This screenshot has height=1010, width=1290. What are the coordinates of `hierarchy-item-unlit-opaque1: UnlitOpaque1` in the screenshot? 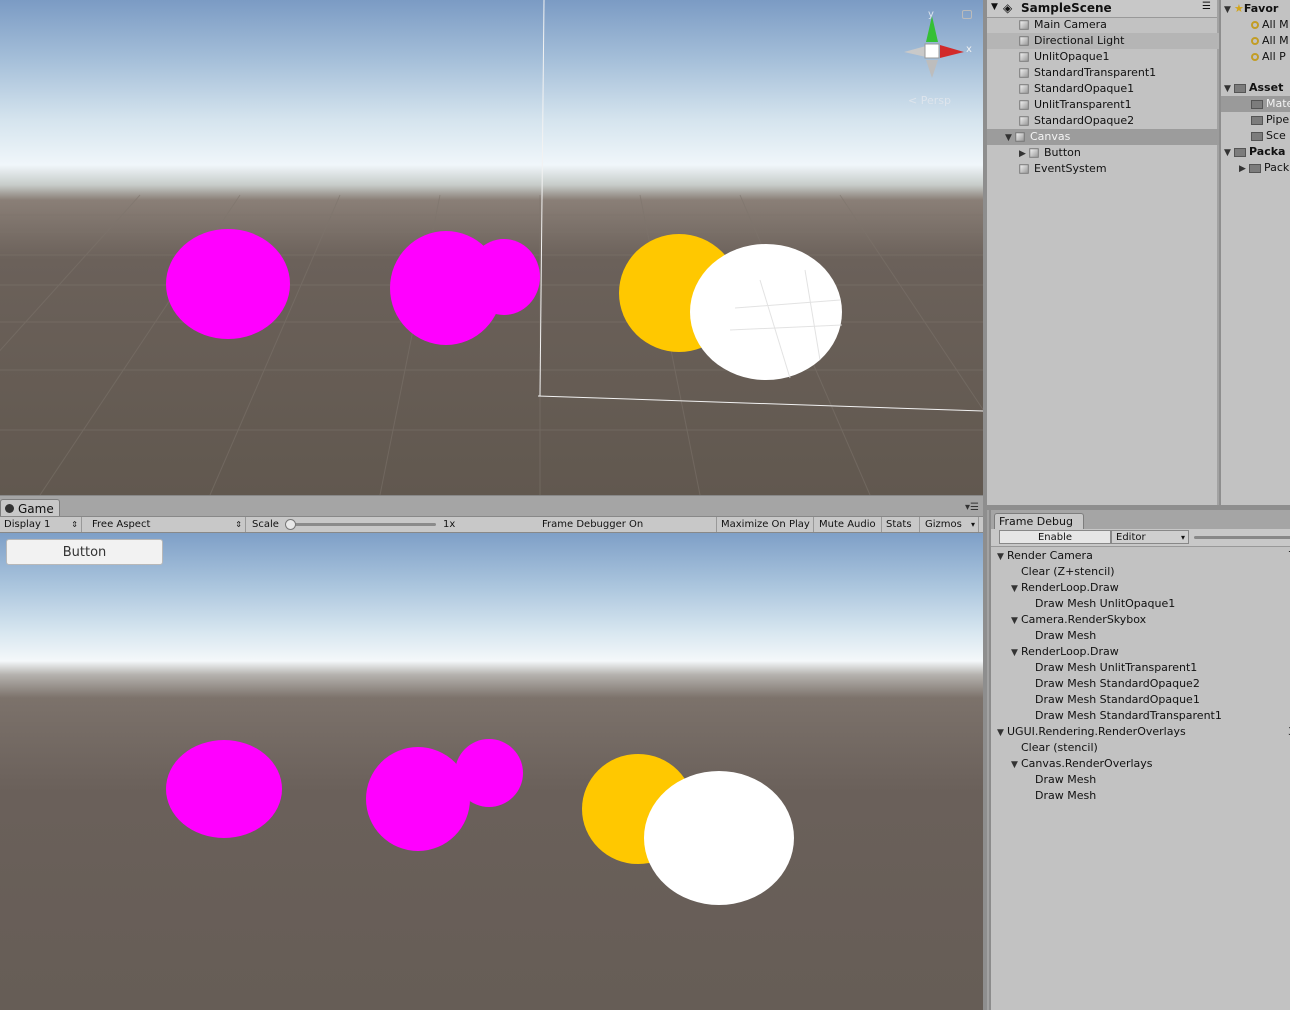 It's located at (1118, 57).